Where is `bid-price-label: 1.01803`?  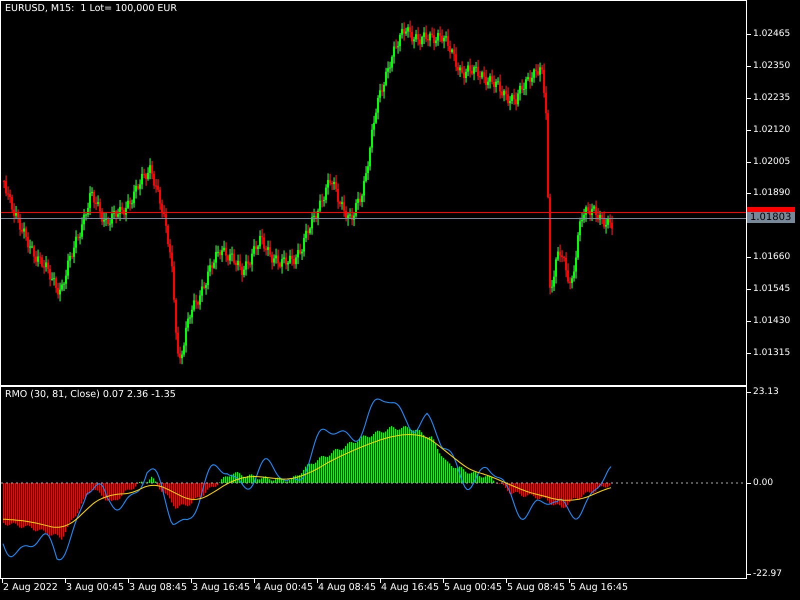
bid-price-label: 1.01803 is located at coordinates (771, 217).